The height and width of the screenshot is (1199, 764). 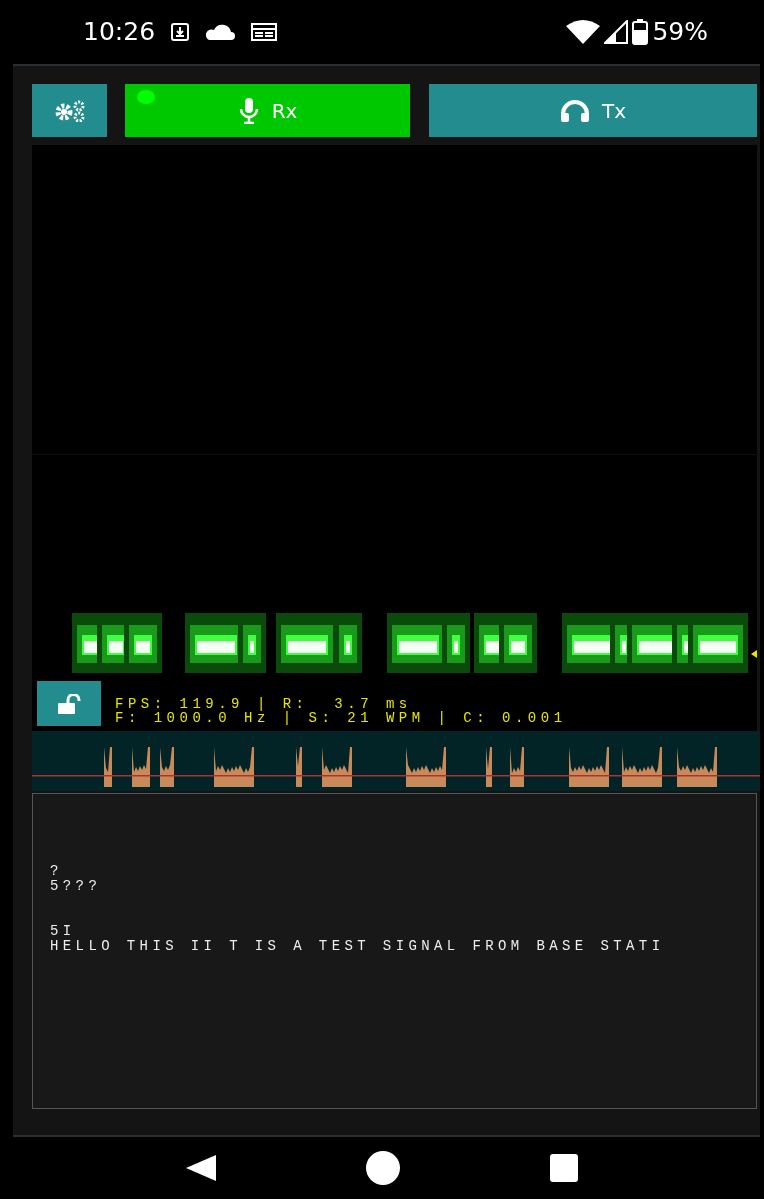 I want to click on active-indicator-dot, so click(x=146, y=97).